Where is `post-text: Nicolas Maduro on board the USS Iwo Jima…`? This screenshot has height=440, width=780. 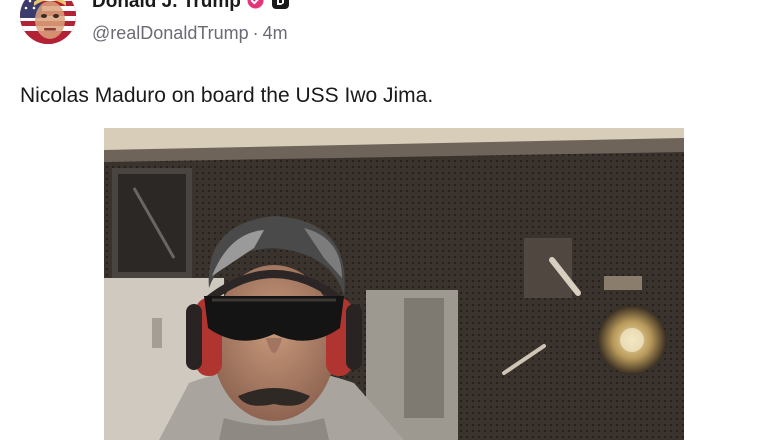 post-text: Nicolas Maduro on board the USS Iwo Jima… is located at coordinates (227, 95).